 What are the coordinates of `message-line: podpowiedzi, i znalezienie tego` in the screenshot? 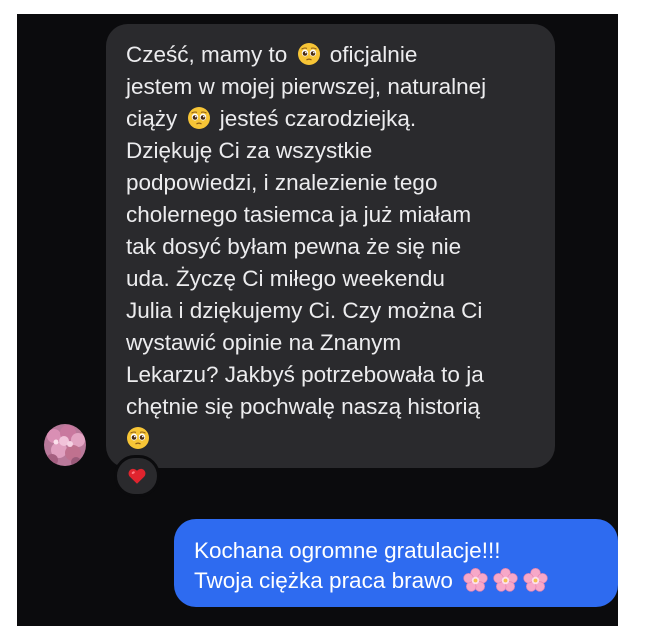 It's located at (282, 182).